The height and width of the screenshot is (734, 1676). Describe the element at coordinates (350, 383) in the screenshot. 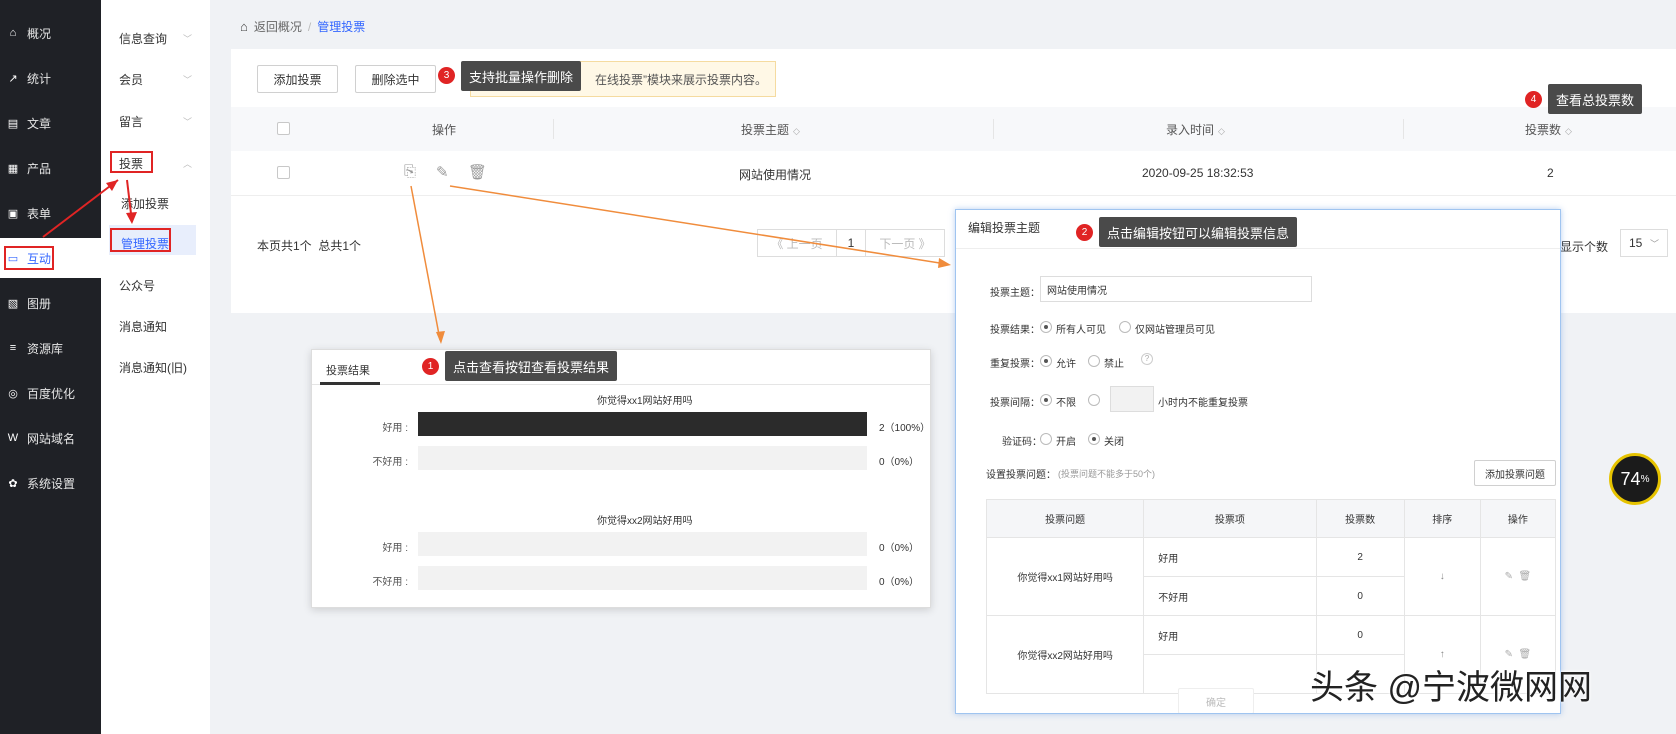

I see `tab-underline` at that location.